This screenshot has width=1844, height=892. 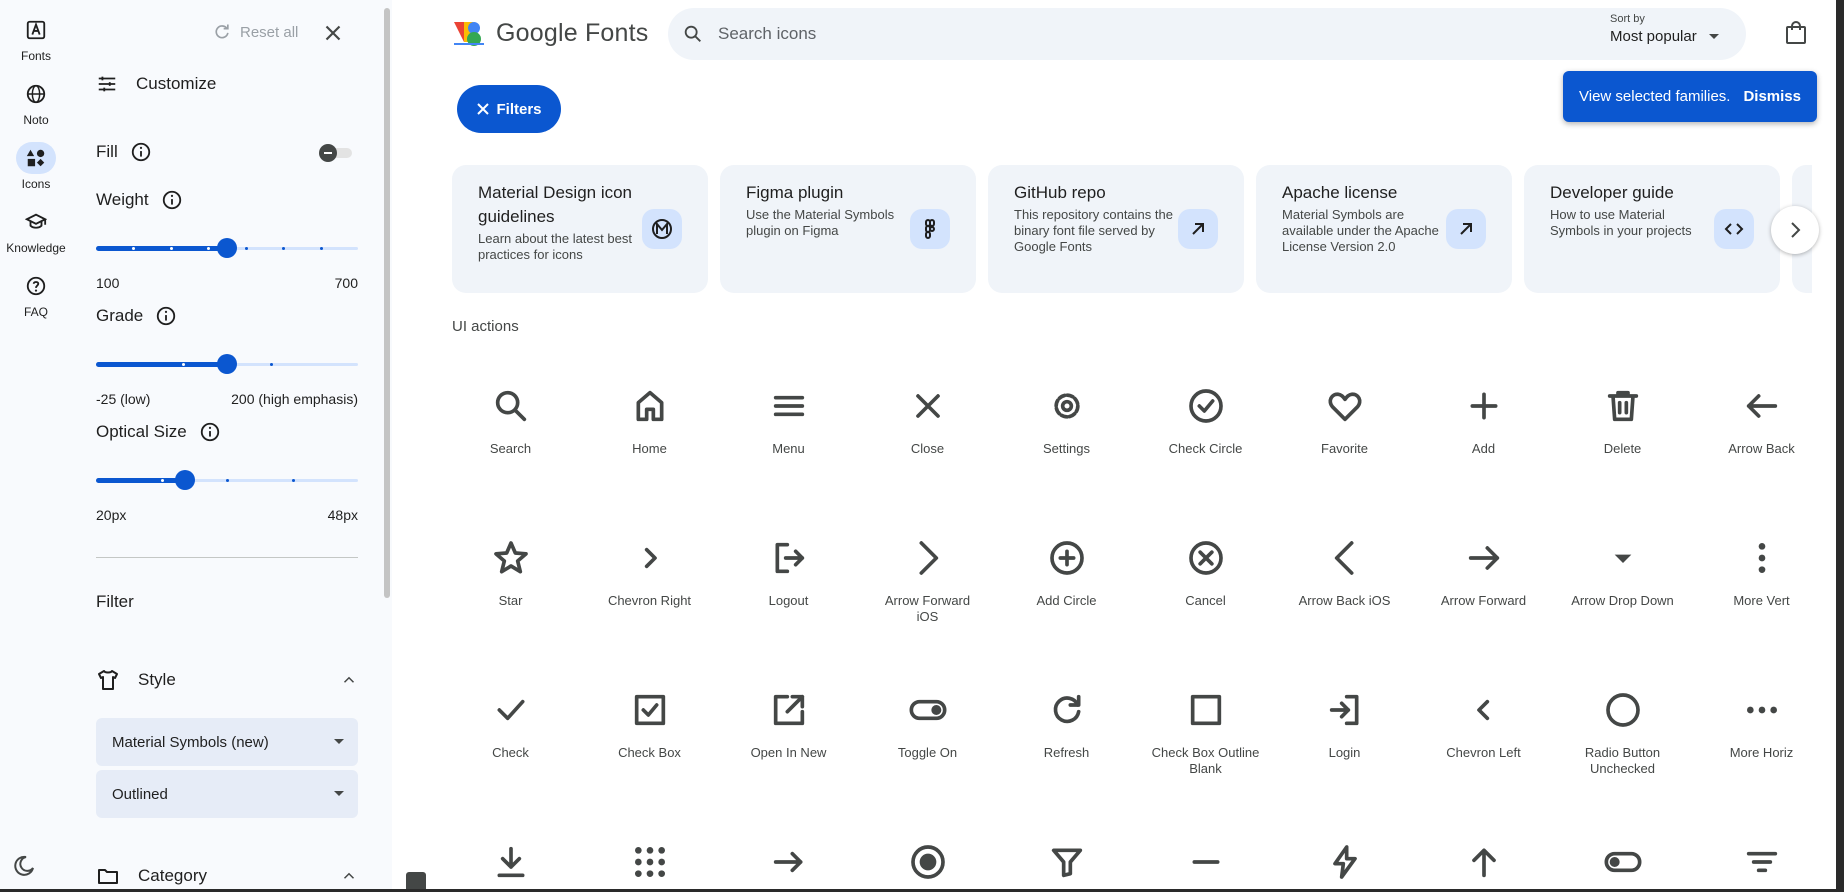 I want to click on grade-slider, so click(x=227, y=364).